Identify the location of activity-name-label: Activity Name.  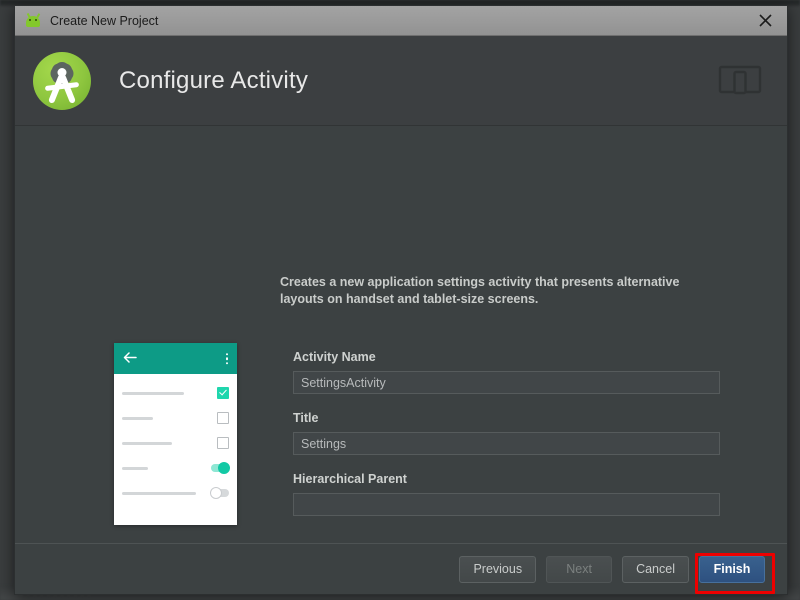
(334, 357).